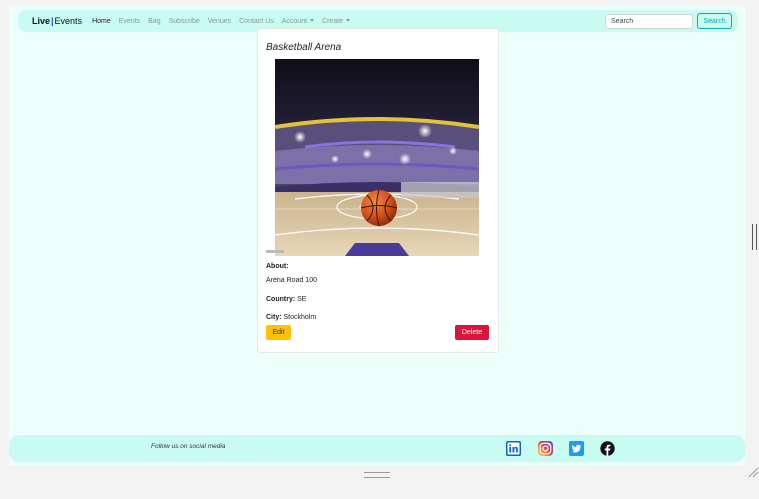  Describe the element at coordinates (184, 21) in the screenshot. I see `nav-subscribe: Subscribe` at that location.